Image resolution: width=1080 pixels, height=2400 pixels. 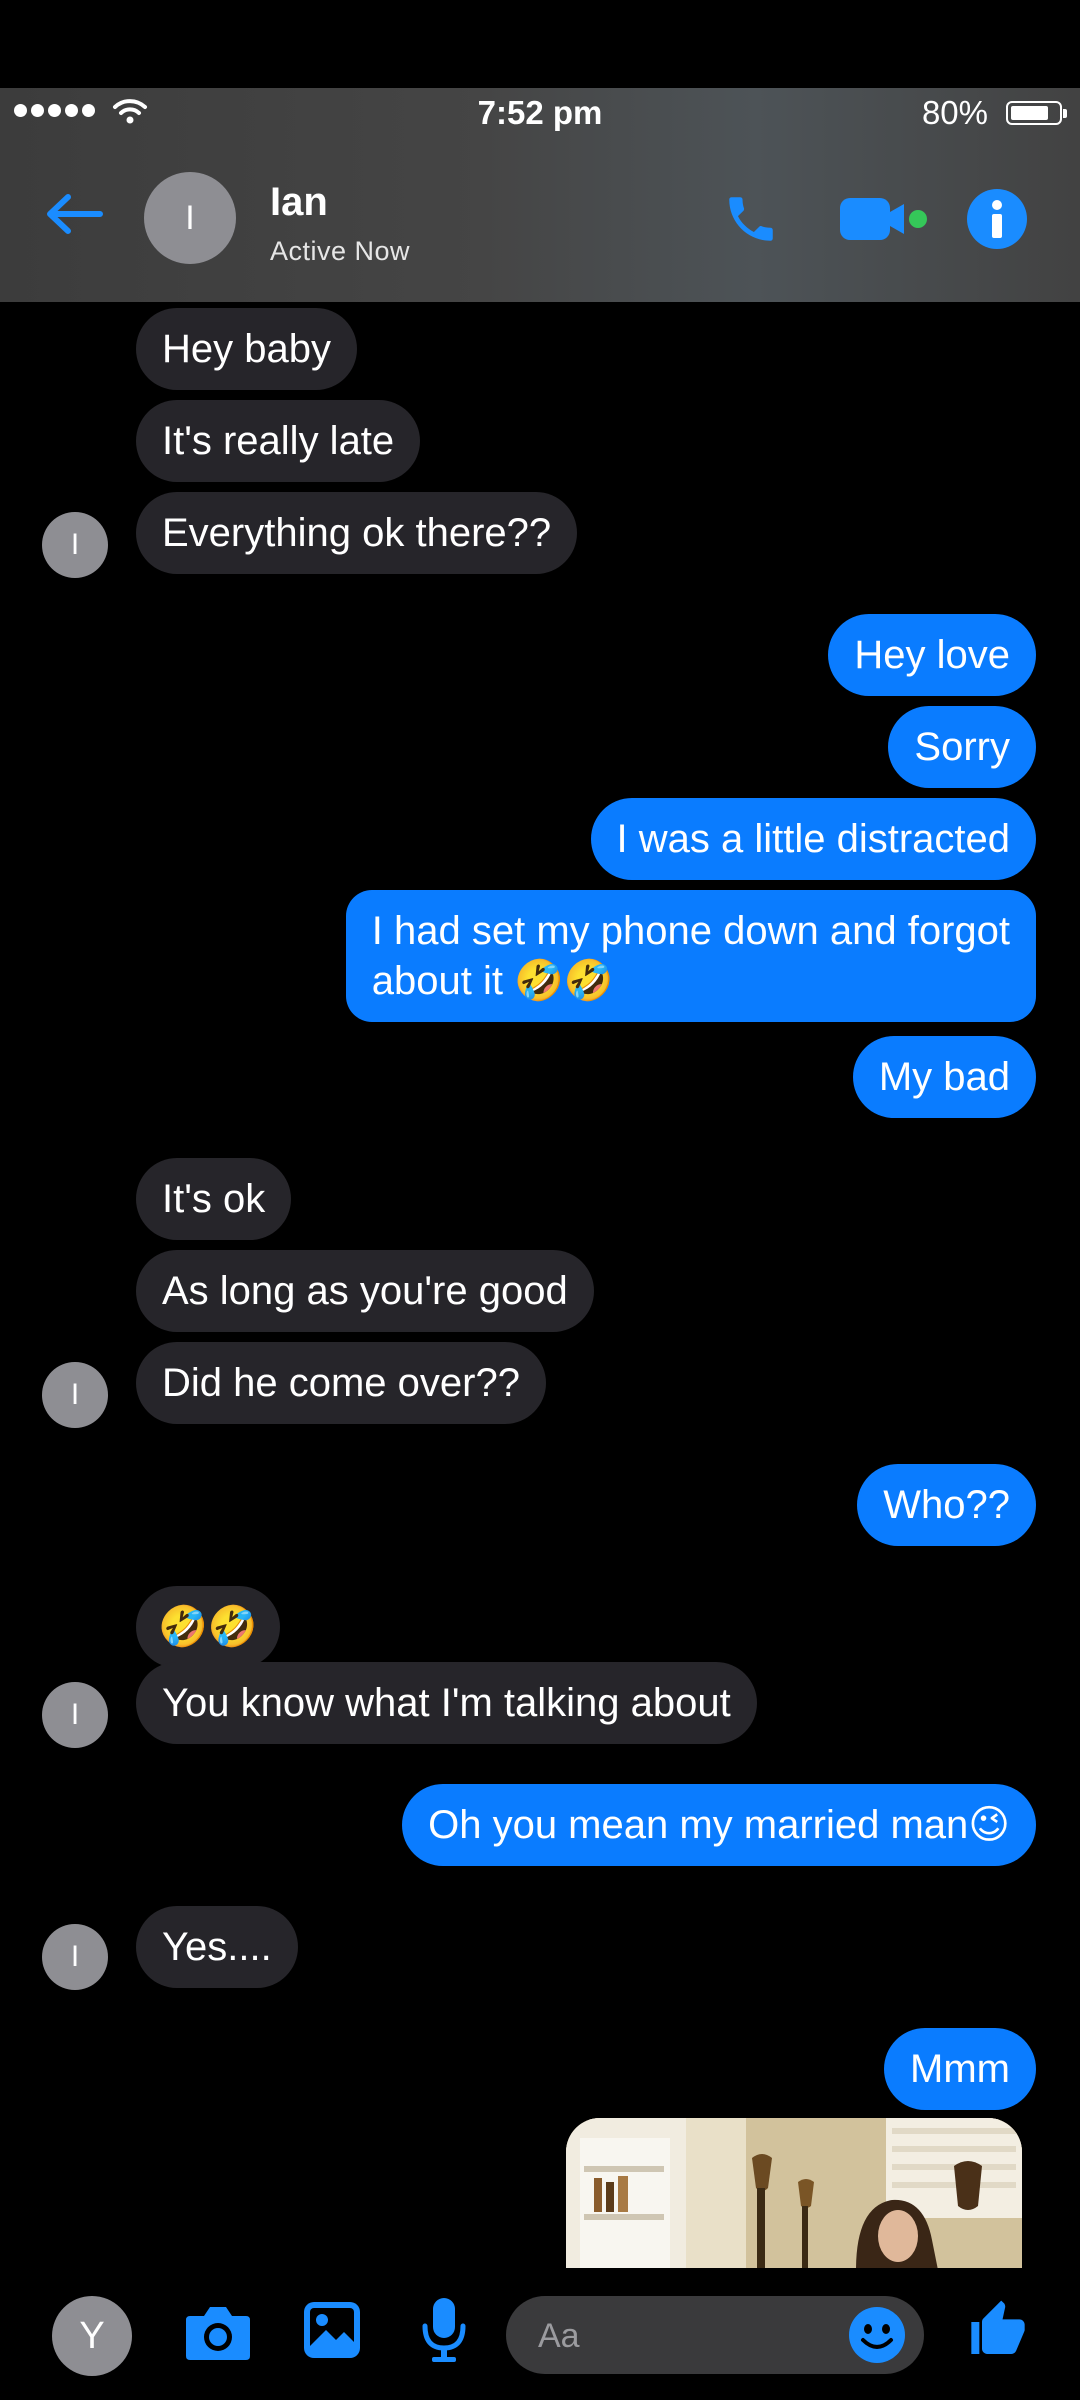 I want to click on phone-icon, so click(x=751, y=219).